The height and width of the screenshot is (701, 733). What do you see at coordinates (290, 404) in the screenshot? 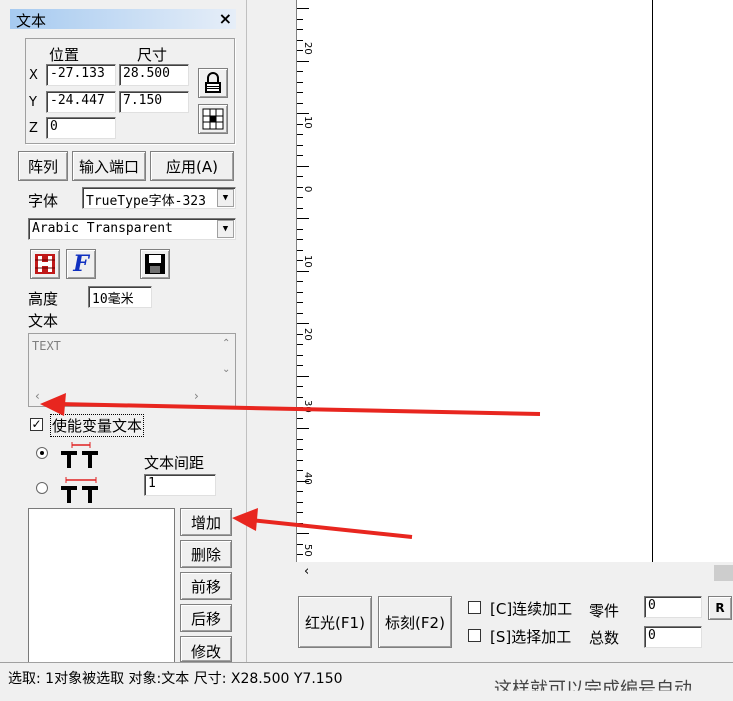
I see `red-arrow-to-checkbox` at bounding box center [290, 404].